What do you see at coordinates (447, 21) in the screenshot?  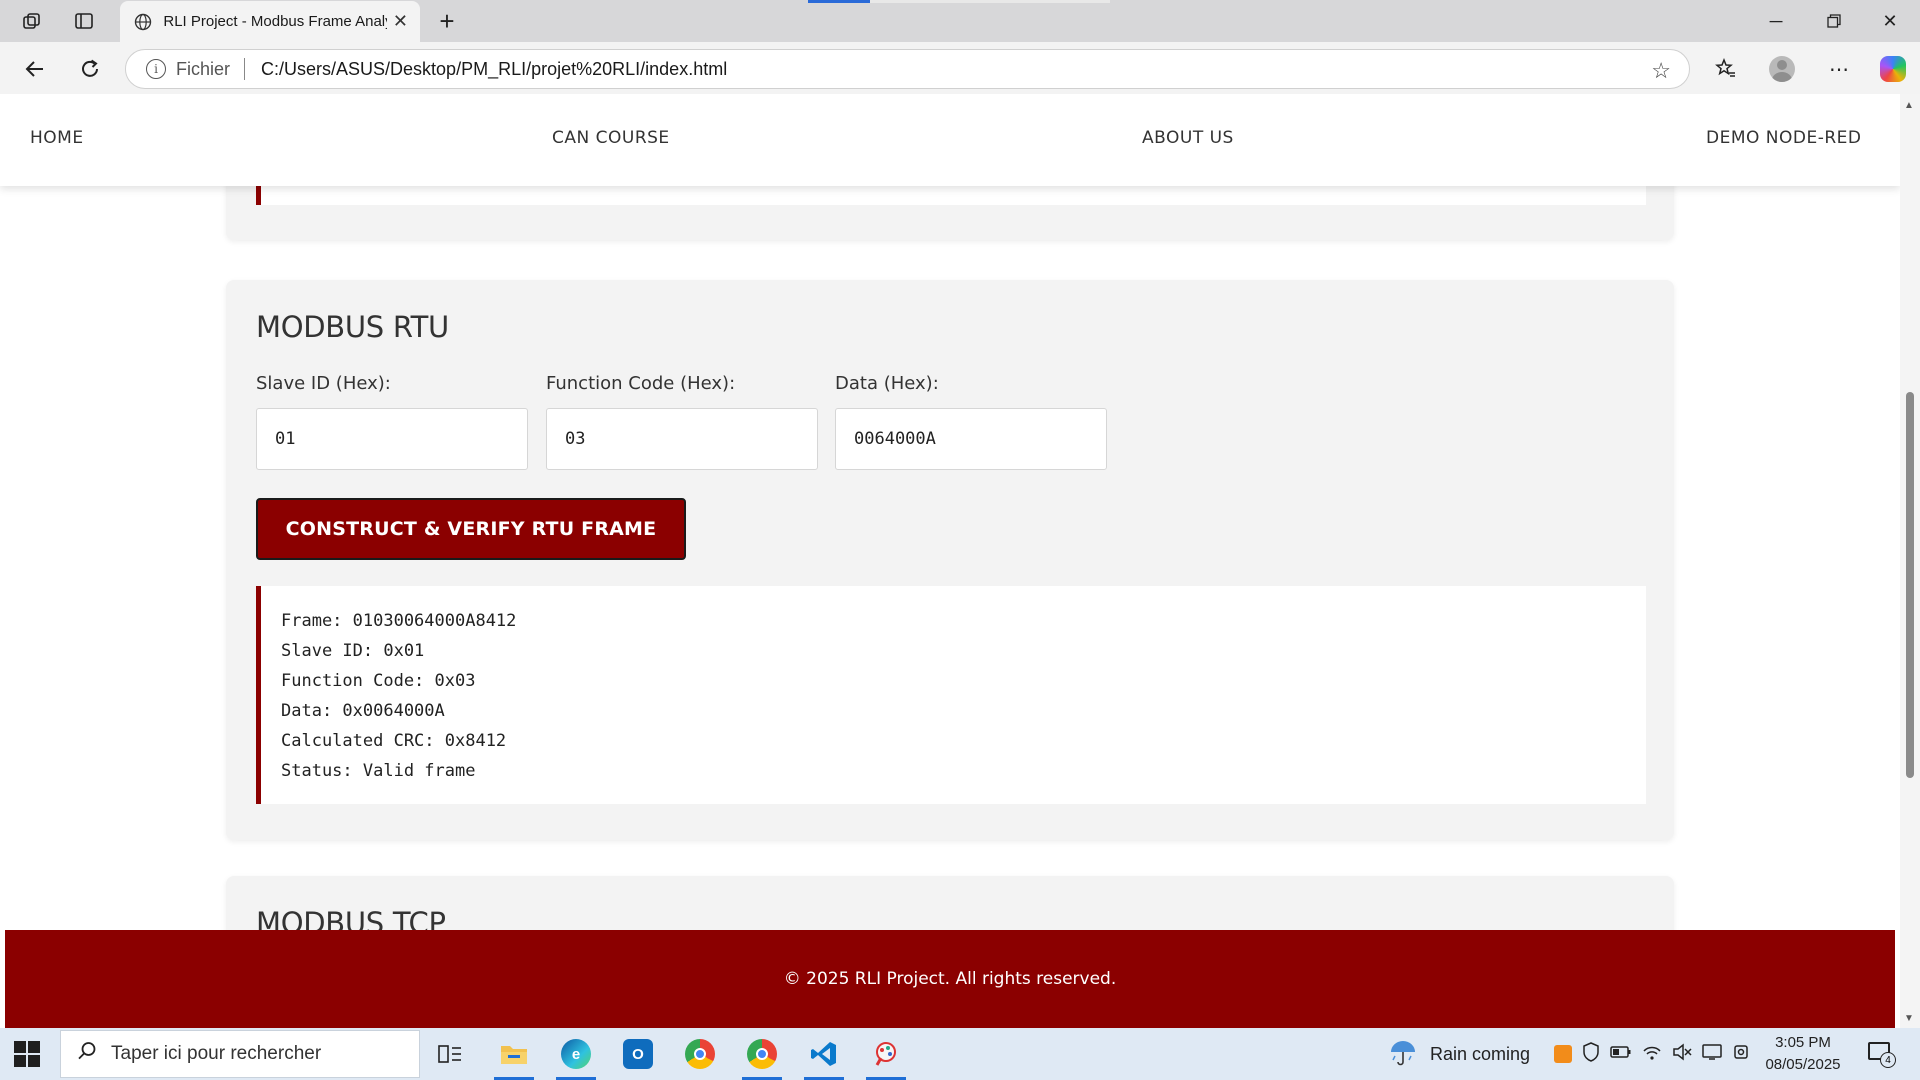 I see `new-tab-icon: +` at bounding box center [447, 21].